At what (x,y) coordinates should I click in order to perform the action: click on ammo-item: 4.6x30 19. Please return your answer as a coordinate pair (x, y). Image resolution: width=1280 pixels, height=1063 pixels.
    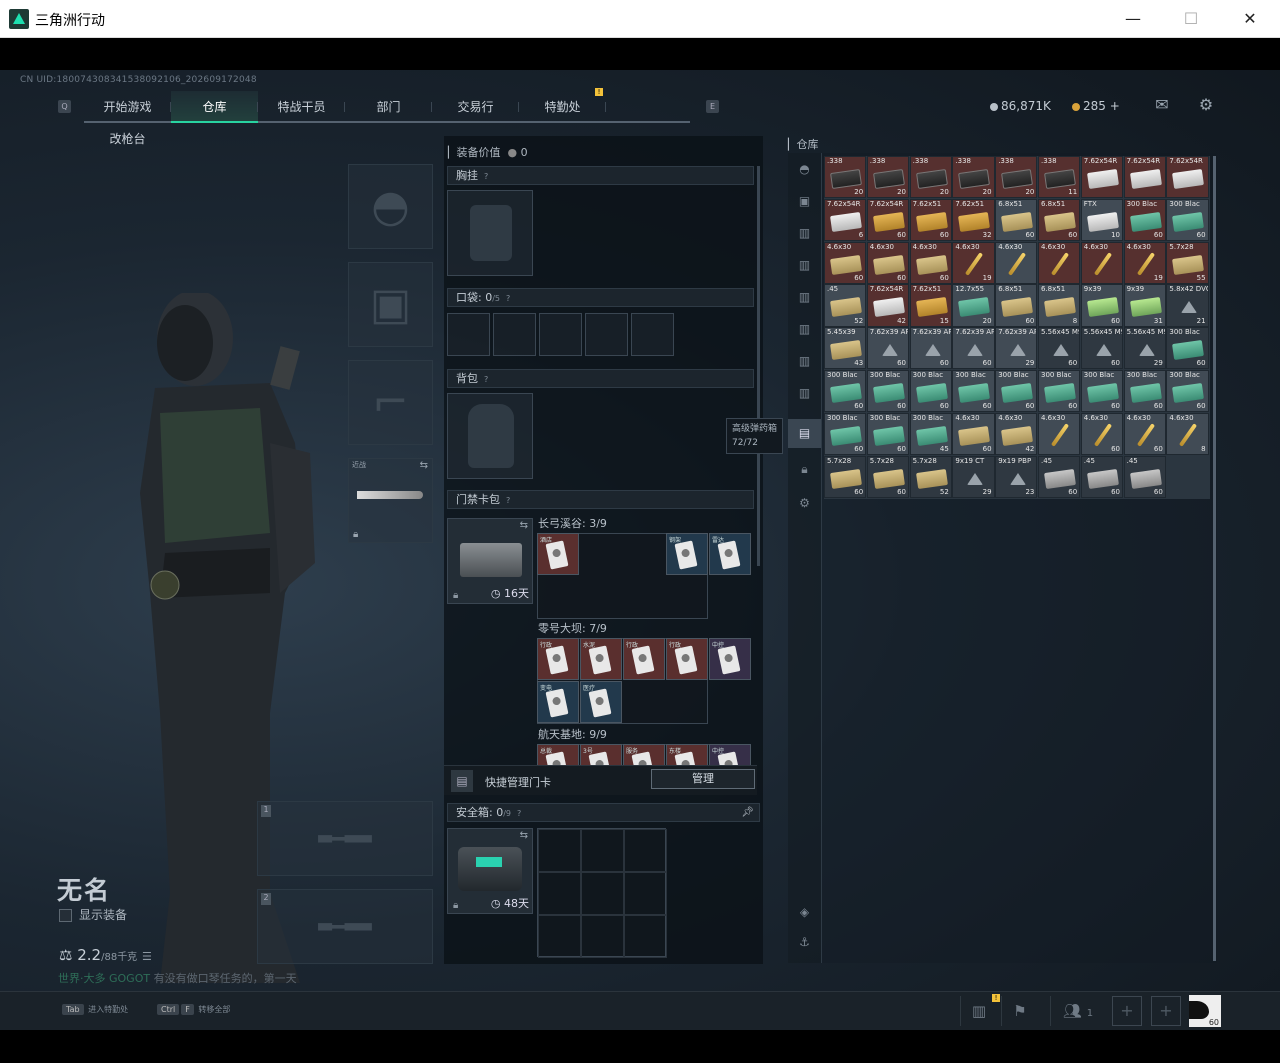
    Looking at the image, I should click on (973, 262).